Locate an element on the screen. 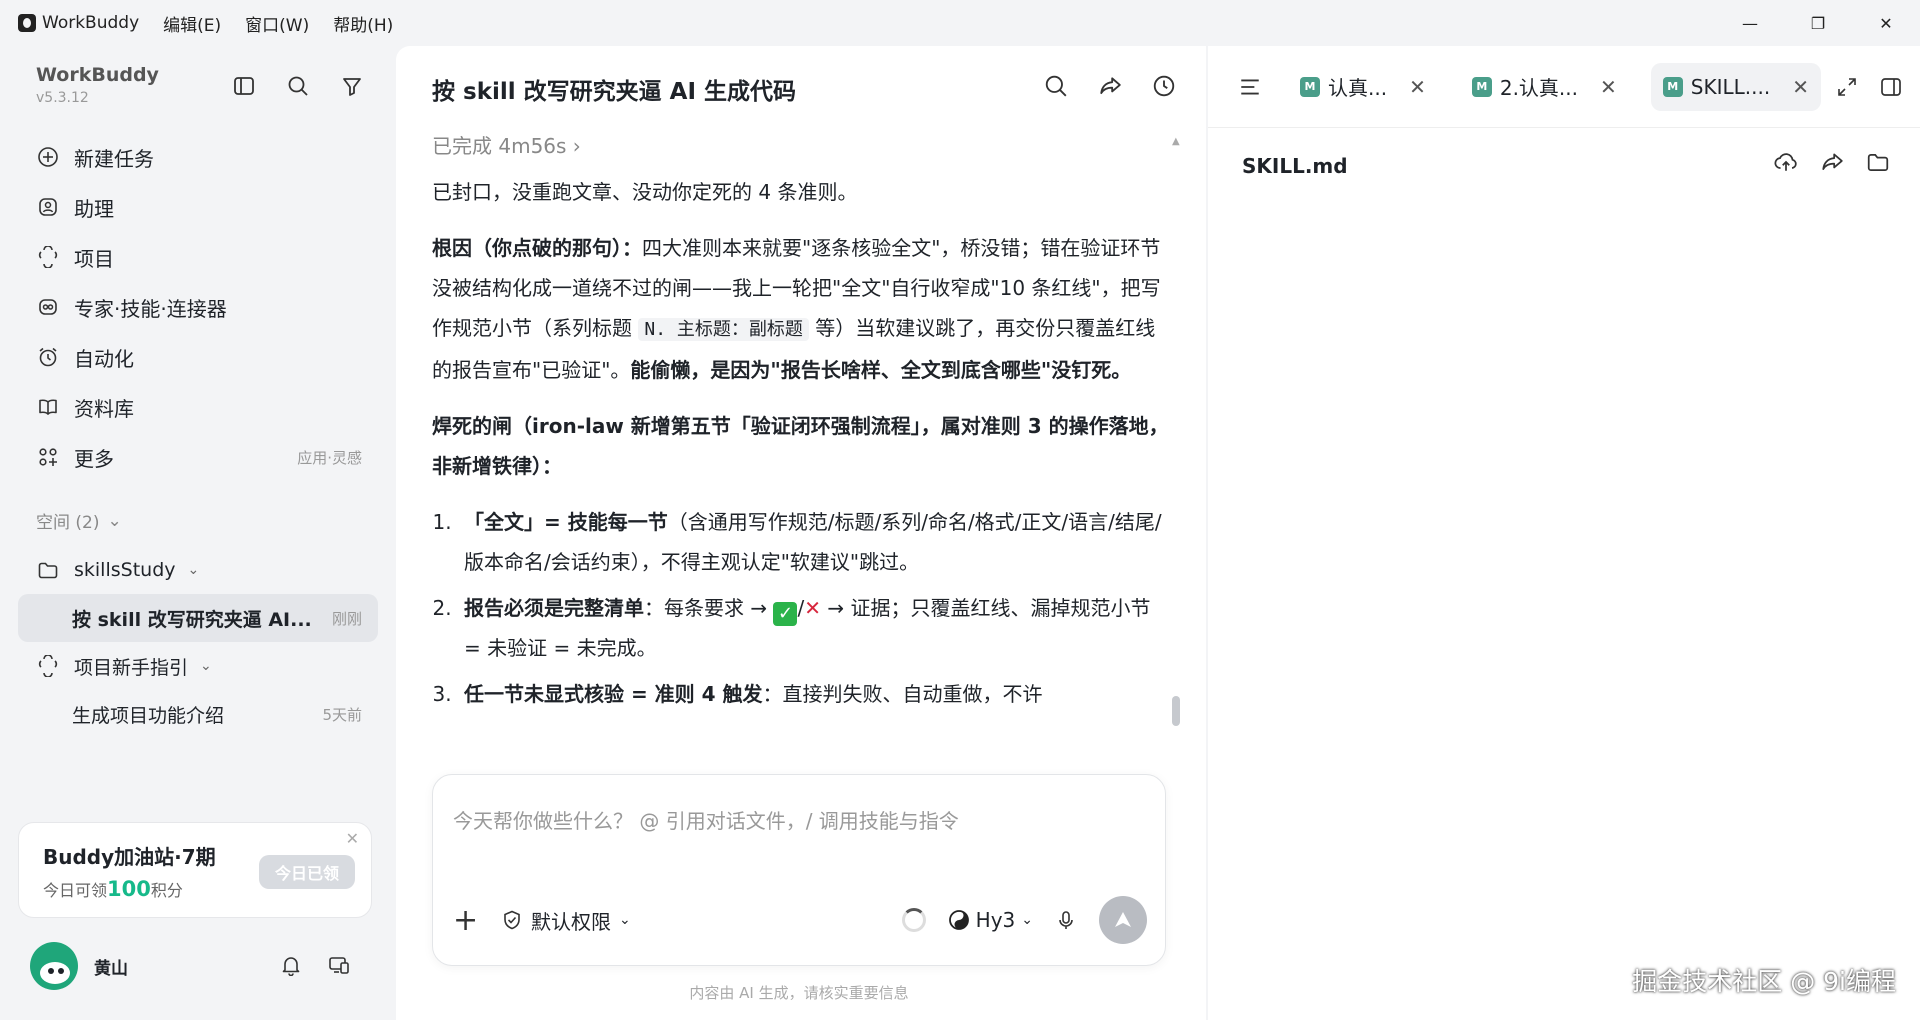  folder-open-icon is located at coordinates (1878, 162).